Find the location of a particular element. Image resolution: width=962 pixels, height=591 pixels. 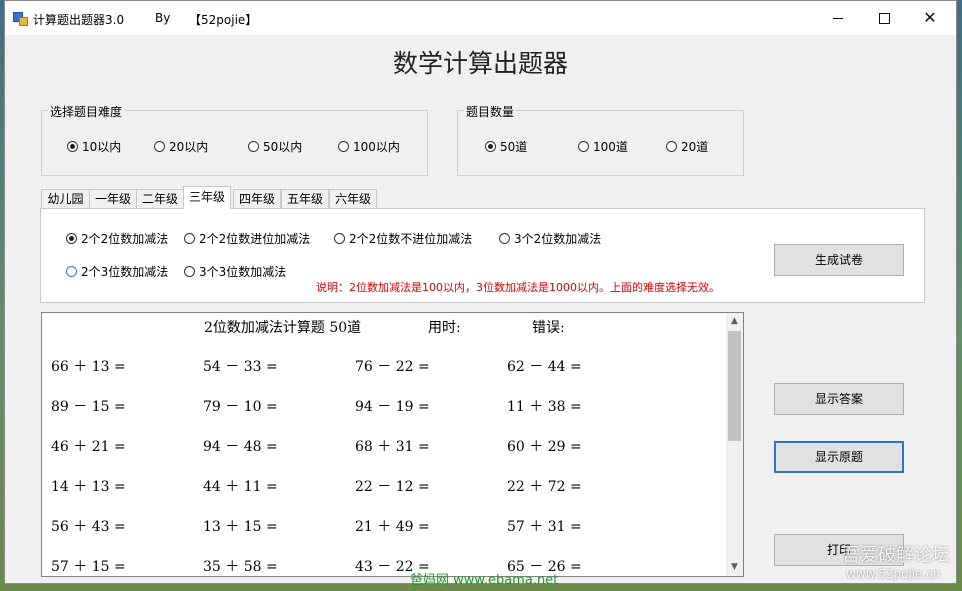

quantity-group: 题目数量 50道 100道 20道 is located at coordinates (600, 139).